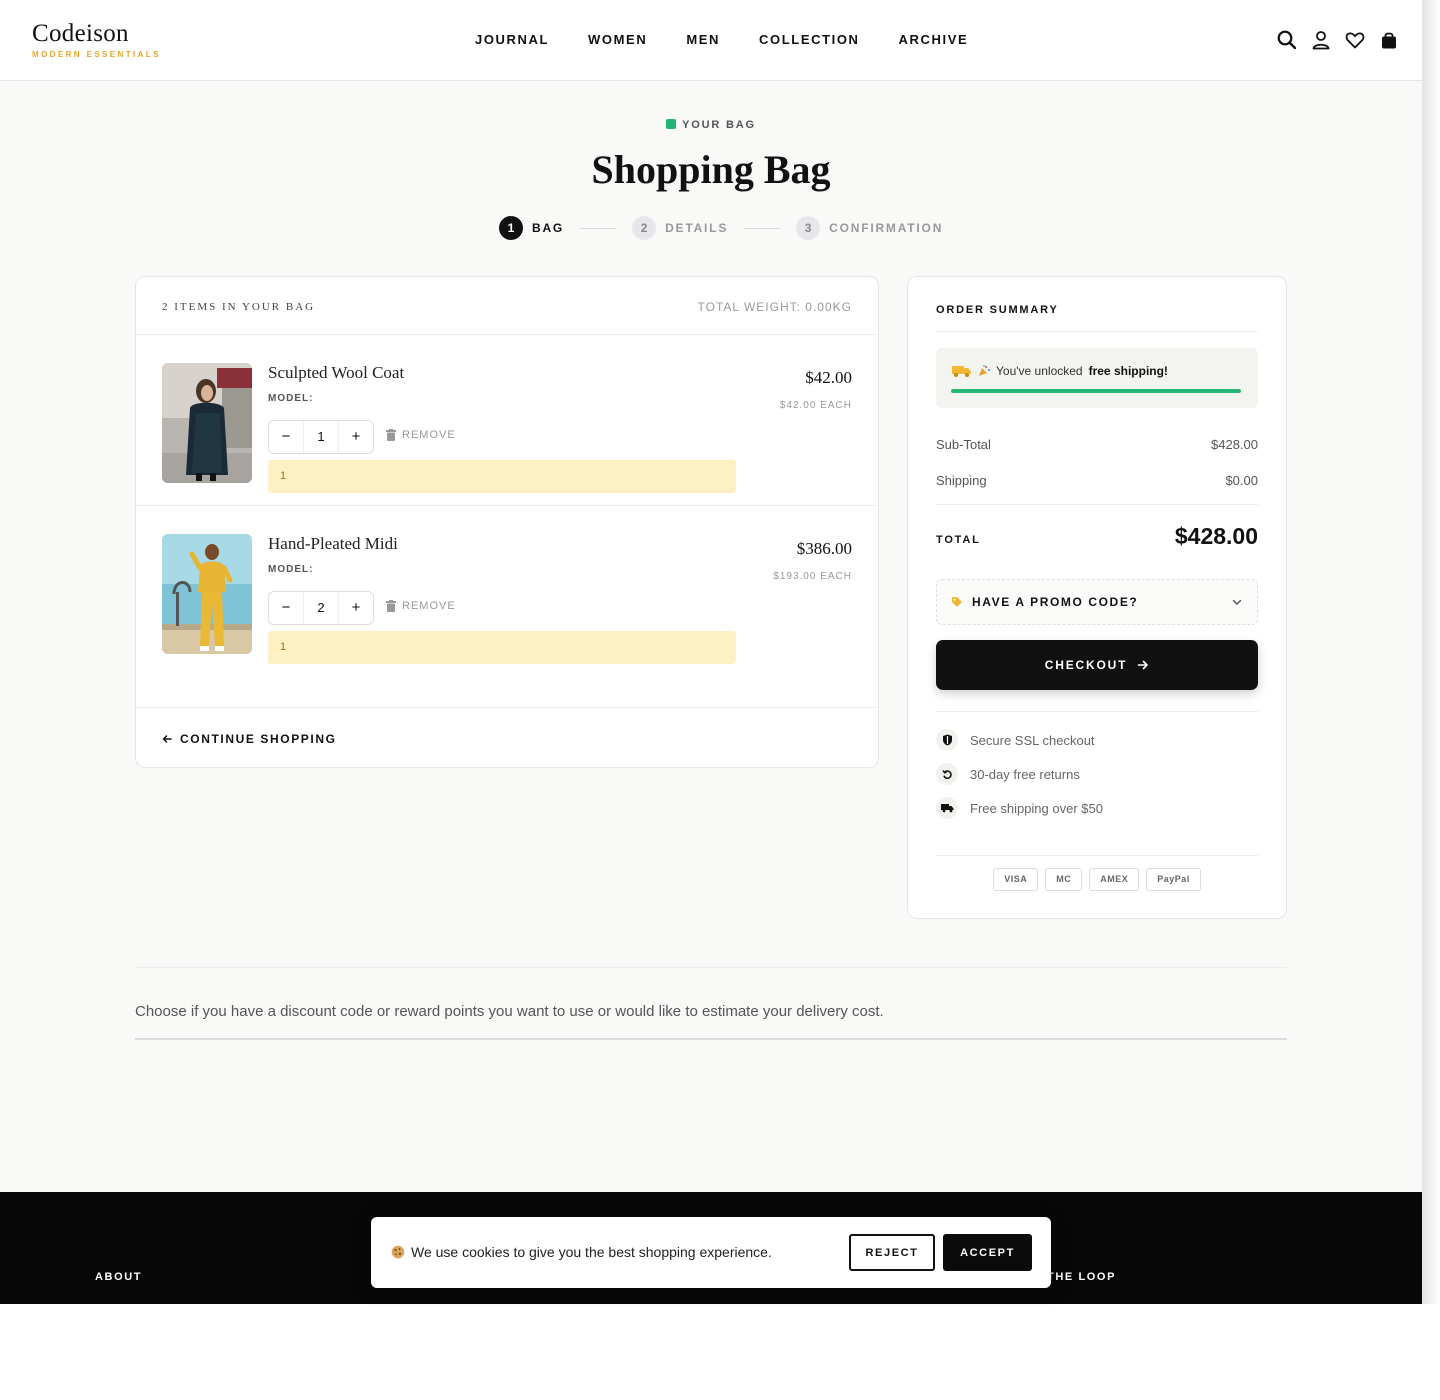 The image size is (1440, 1400). What do you see at coordinates (947, 774) in the screenshot?
I see `return-icon` at bounding box center [947, 774].